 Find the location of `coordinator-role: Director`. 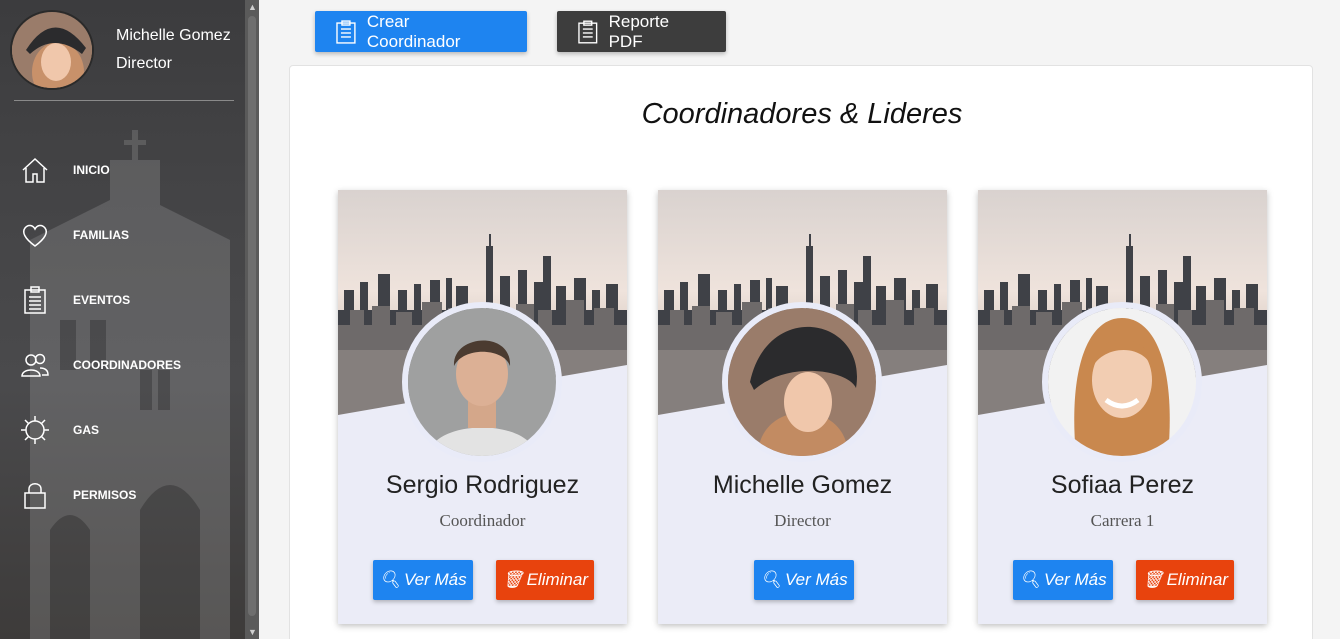

coordinator-role: Director is located at coordinates (802, 520).